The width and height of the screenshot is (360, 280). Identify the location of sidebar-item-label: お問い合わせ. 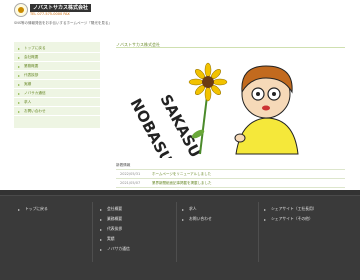
(35, 110).